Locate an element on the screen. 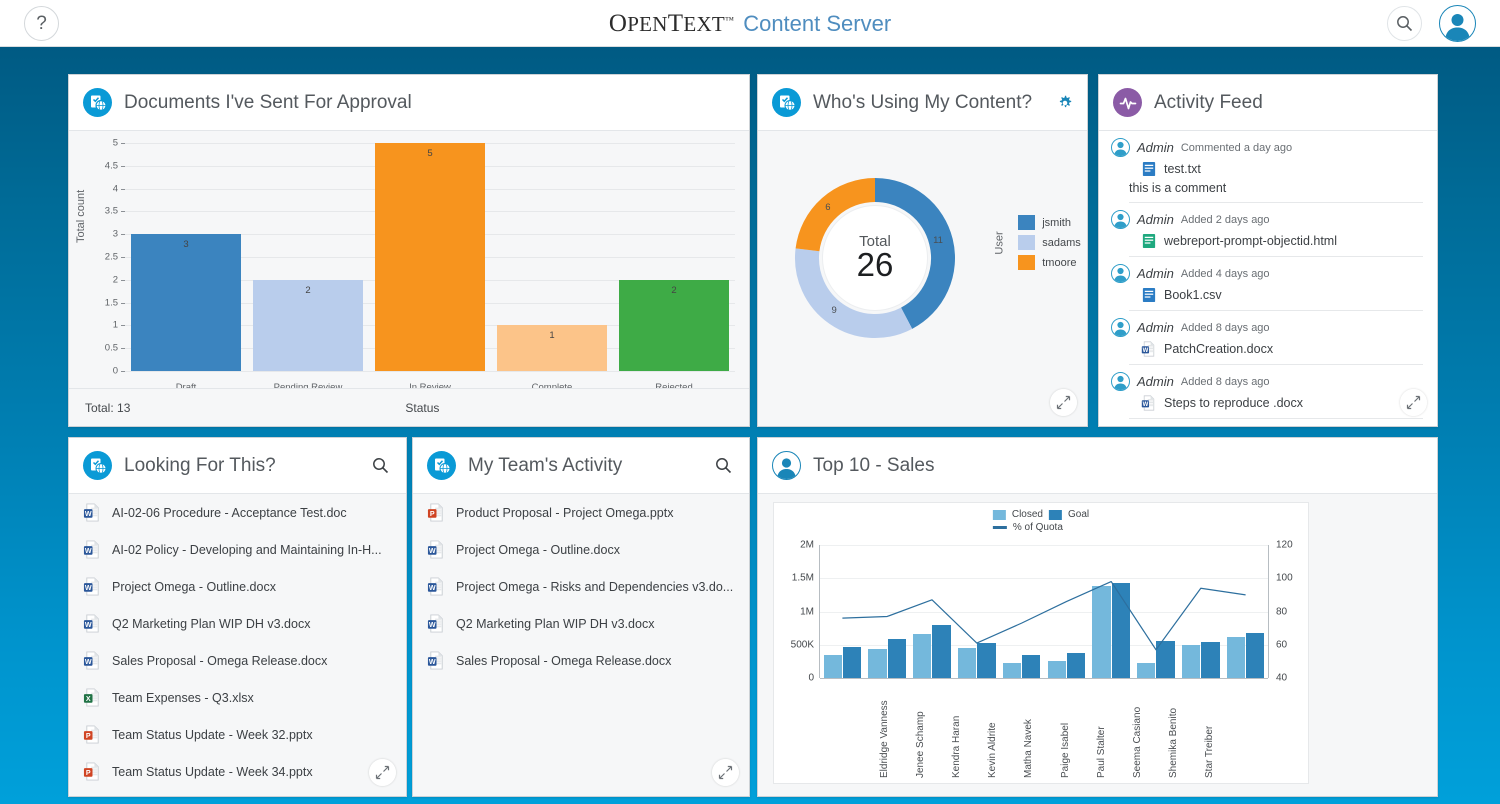  help-button: ? is located at coordinates (41, 23).